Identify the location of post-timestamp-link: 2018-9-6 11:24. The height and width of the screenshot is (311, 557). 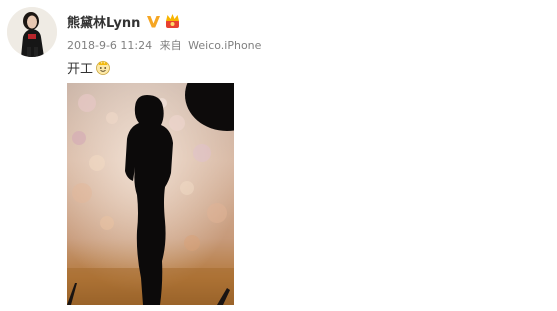
(109, 45).